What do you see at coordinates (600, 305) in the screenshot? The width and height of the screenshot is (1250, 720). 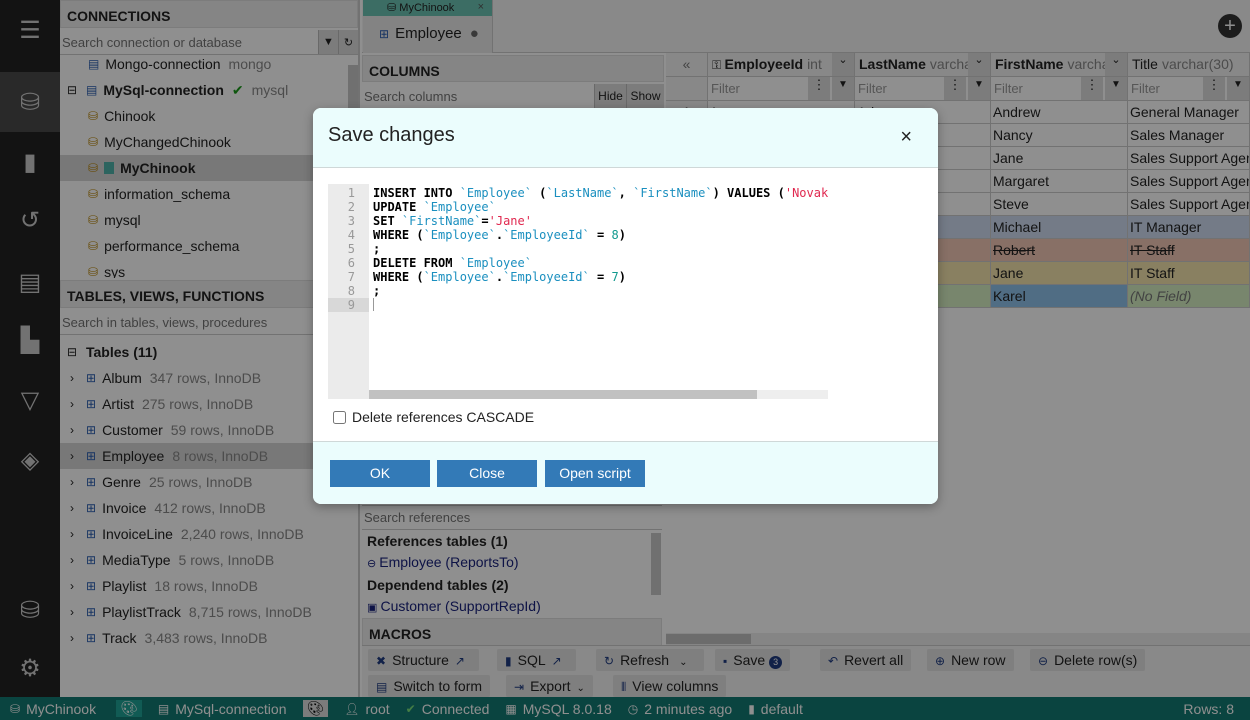 I see `code-line` at bounding box center [600, 305].